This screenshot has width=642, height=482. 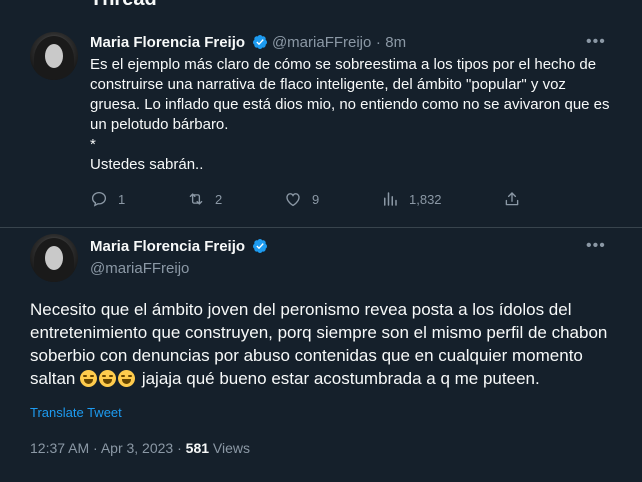 What do you see at coordinates (425, 199) in the screenshot?
I see `views-count: 1,832` at bounding box center [425, 199].